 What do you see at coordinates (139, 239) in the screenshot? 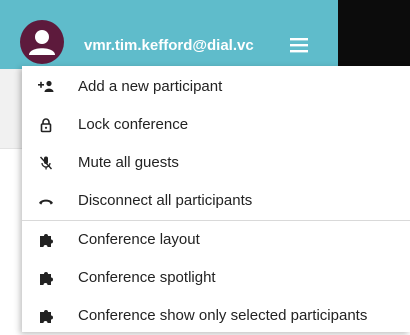
I see `menu-item-label: Conference layout` at bounding box center [139, 239].